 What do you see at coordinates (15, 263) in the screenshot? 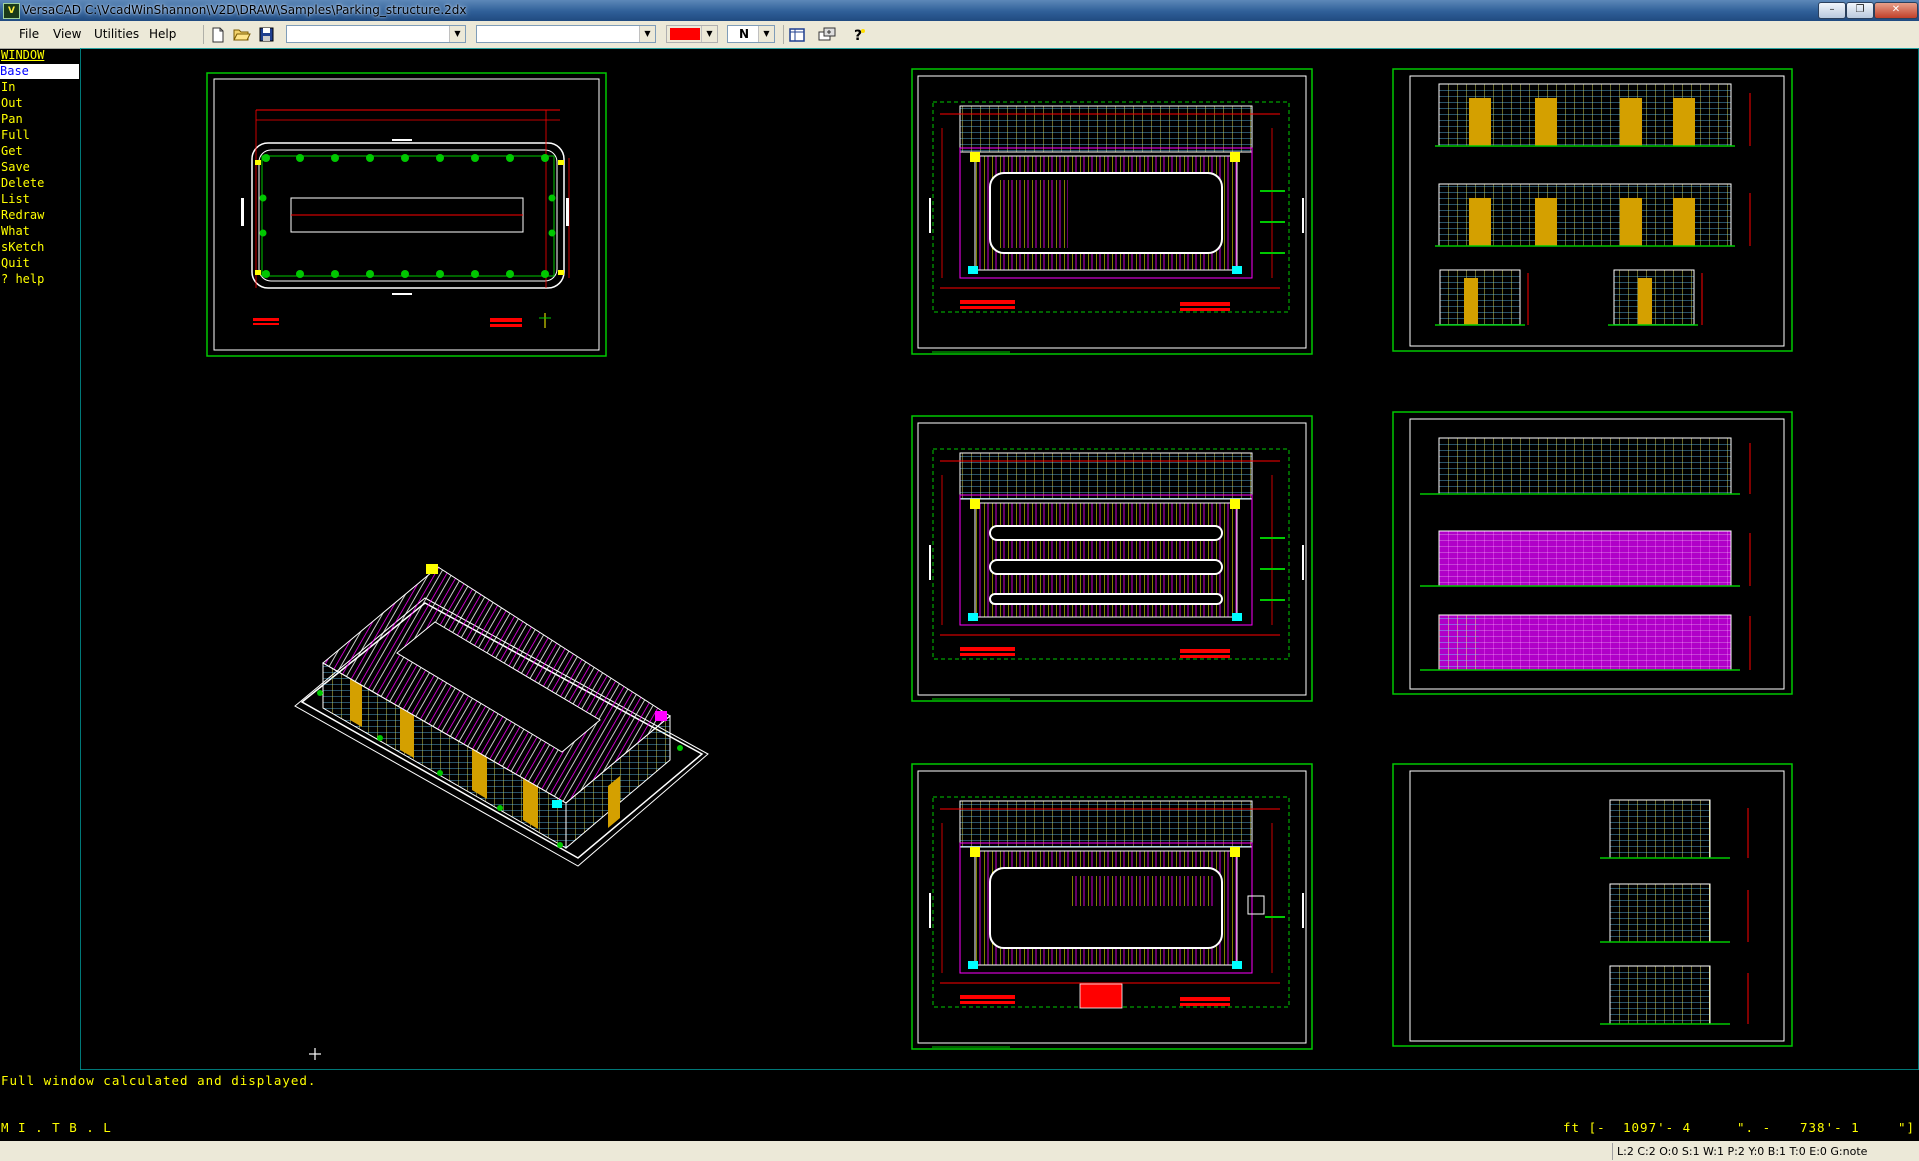
I see `cmd-quit: Quit` at bounding box center [15, 263].